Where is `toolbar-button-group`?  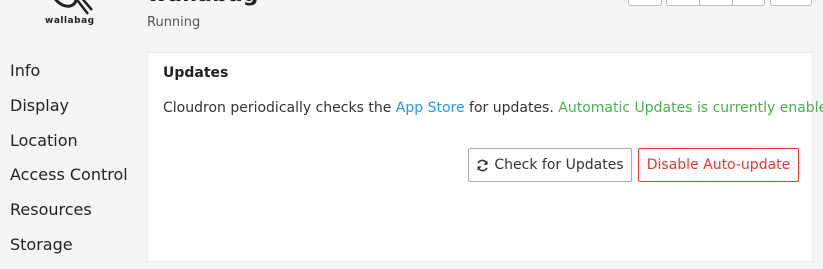
toolbar-button-group is located at coordinates (715, 3).